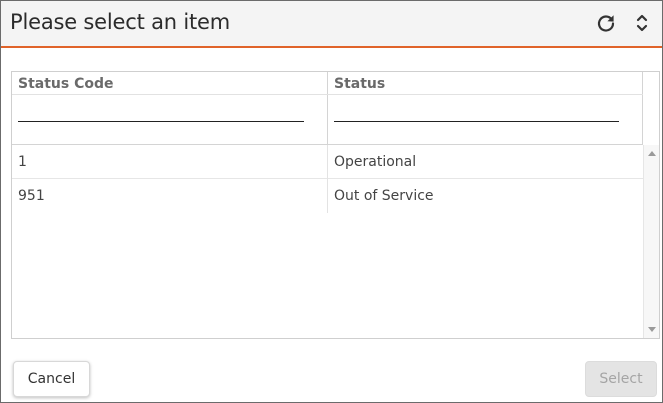  What do you see at coordinates (642, 23) in the screenshot?
I see `expand-collapse-icon` at bounding box center [642, 23].